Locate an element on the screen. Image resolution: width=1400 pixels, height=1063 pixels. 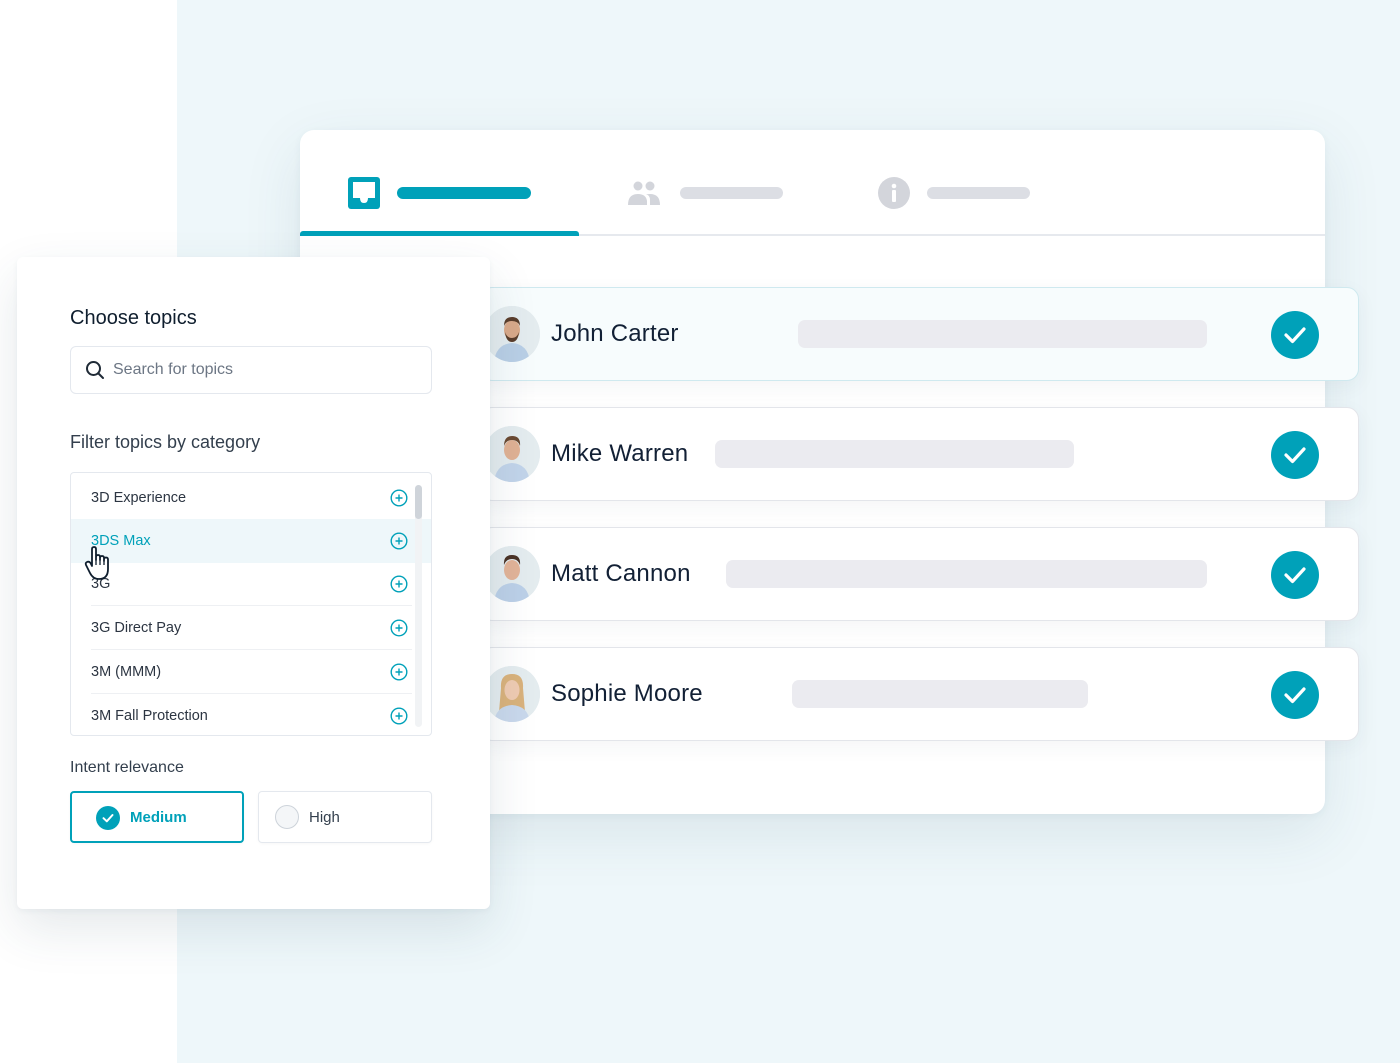
person-name: Mike Warren is located at coordinates (620, 453).